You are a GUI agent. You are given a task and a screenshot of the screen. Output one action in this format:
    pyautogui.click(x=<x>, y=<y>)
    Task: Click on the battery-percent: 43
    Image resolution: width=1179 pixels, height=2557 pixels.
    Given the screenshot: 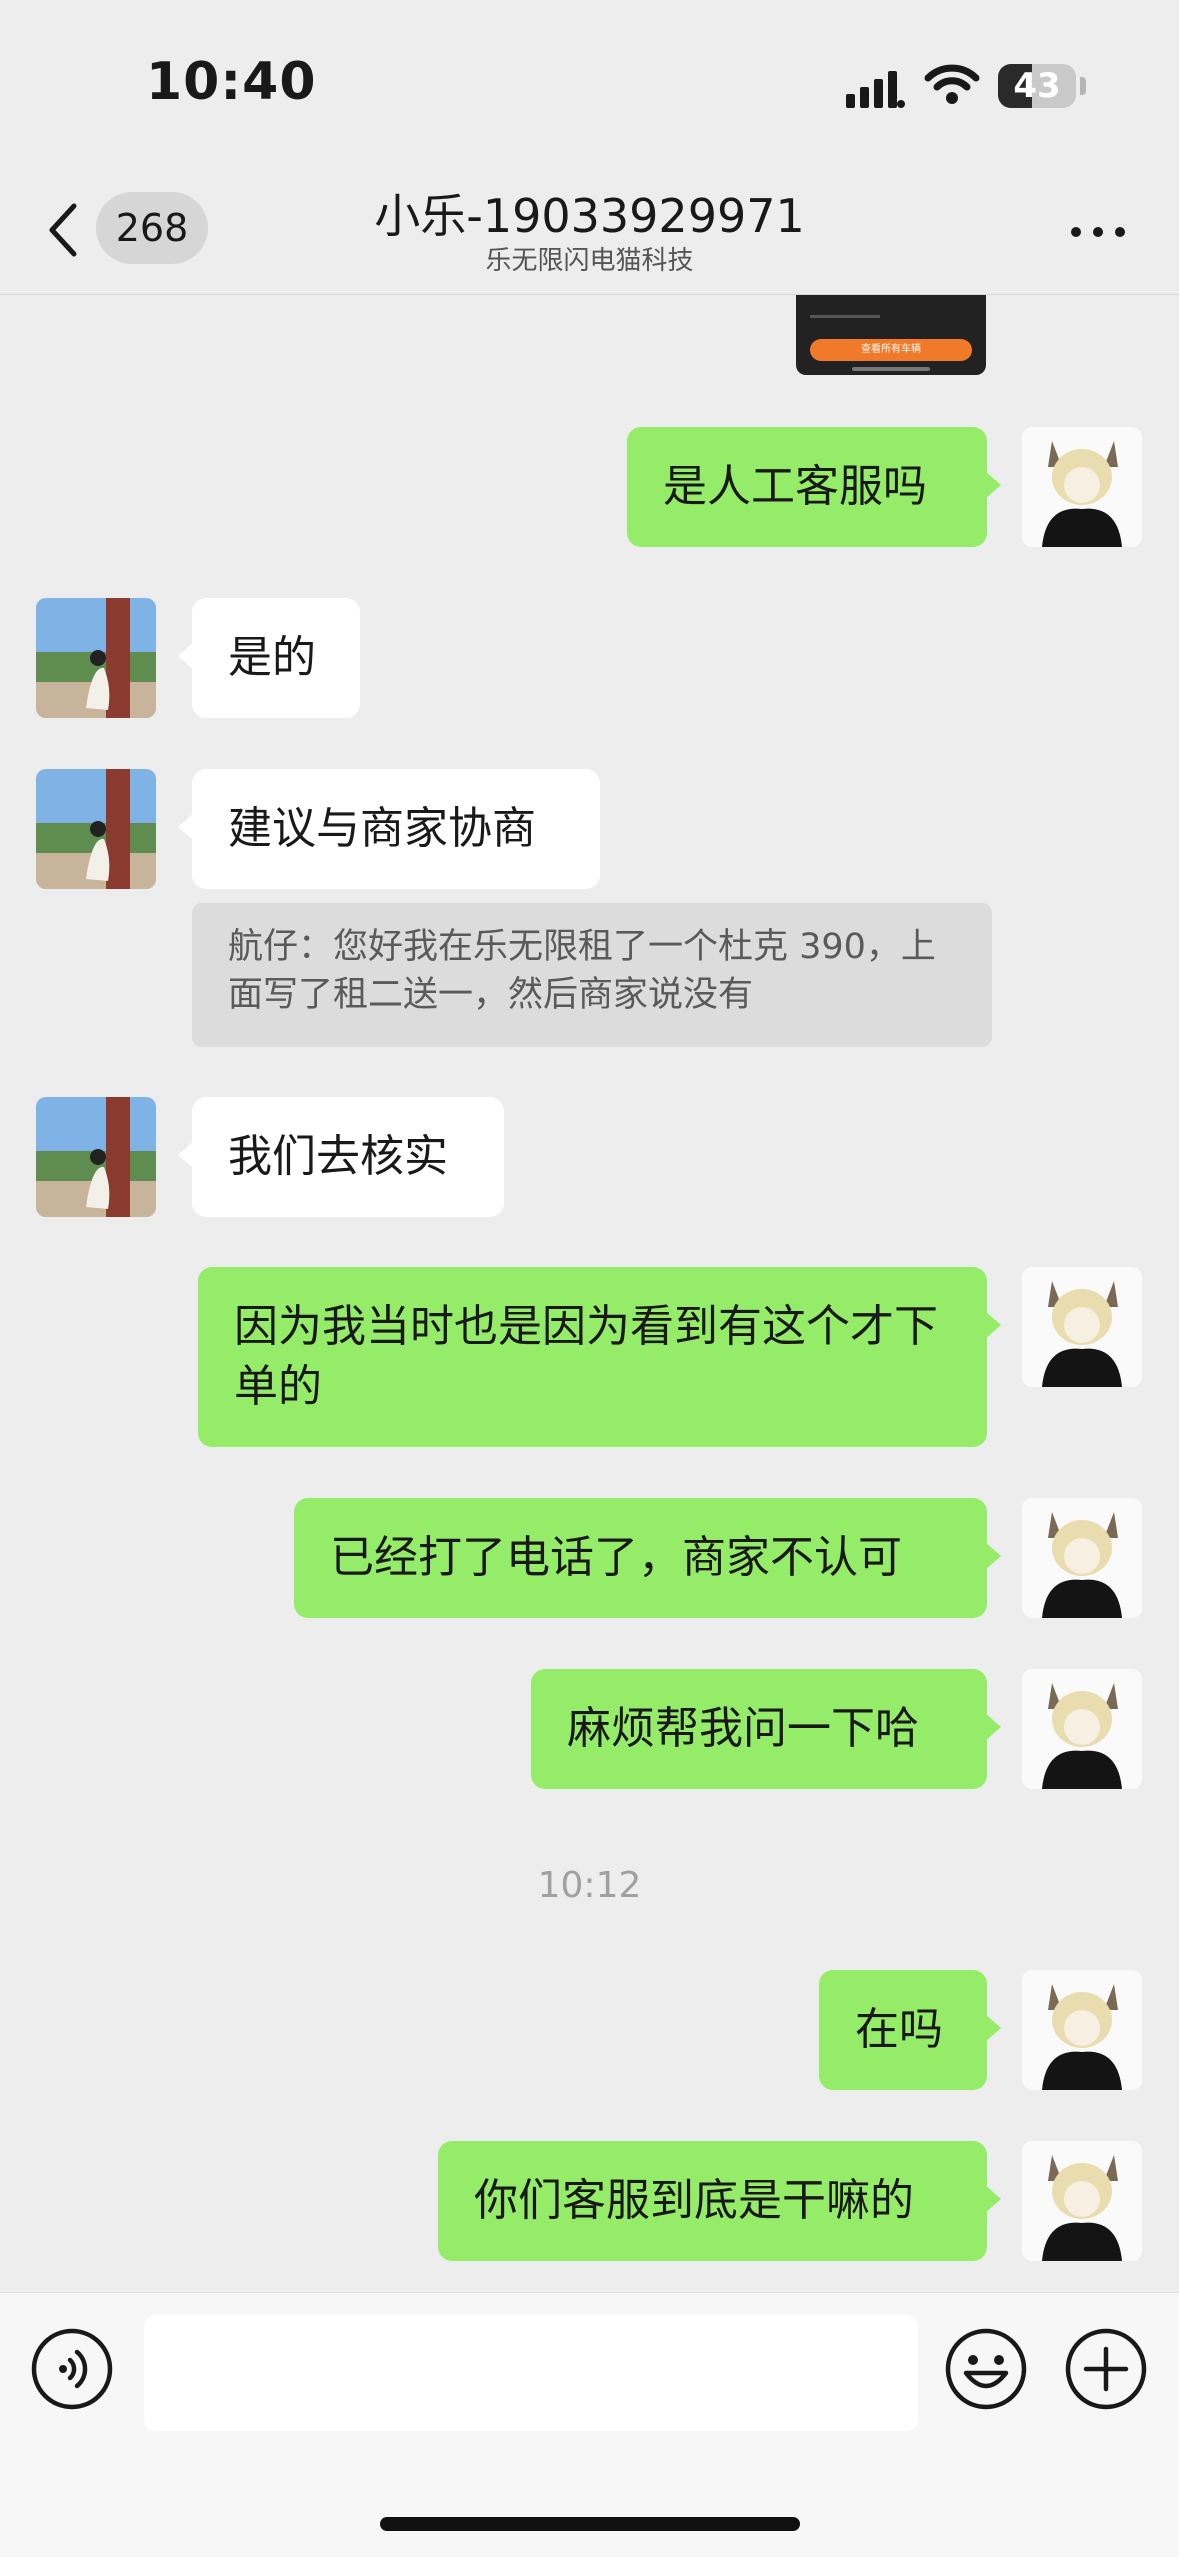 What is the action you would take?
    pyautogui.click(x=1037, y=86)
    